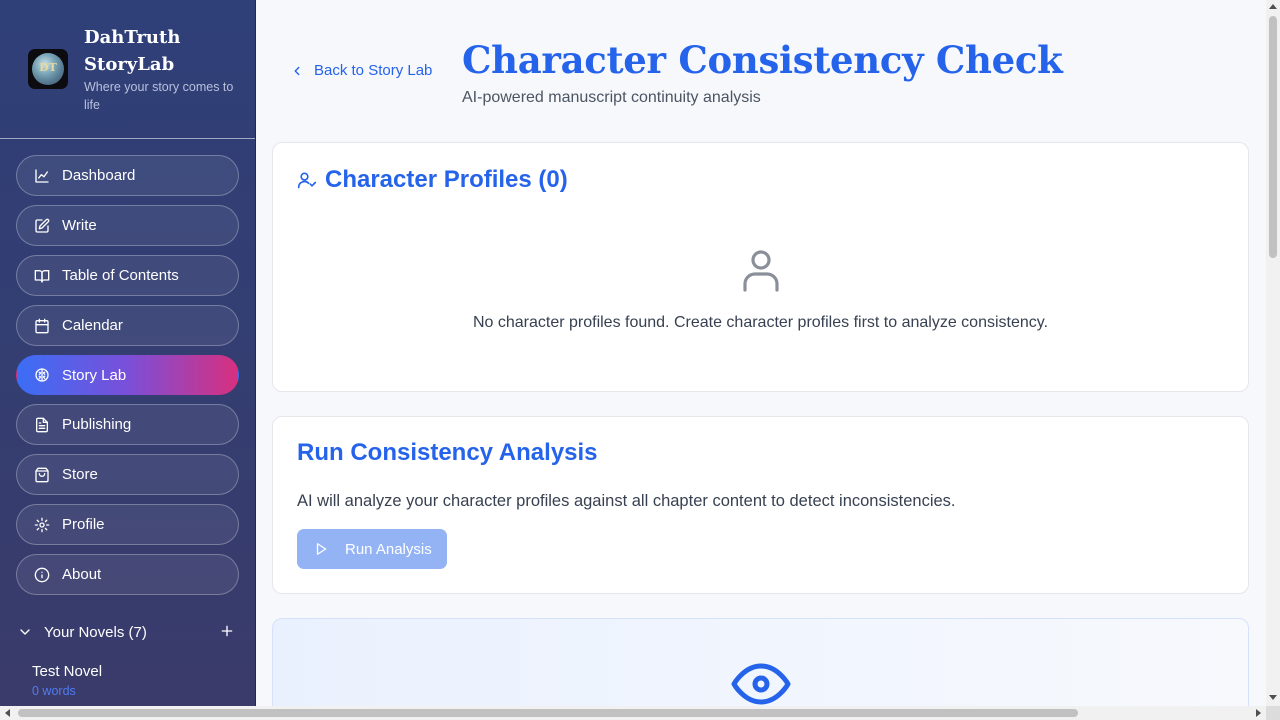 The image size is (1280, 720). Describe the element at coordinates (761, 684) in the screenshot. I see `eye-icon` at that location.